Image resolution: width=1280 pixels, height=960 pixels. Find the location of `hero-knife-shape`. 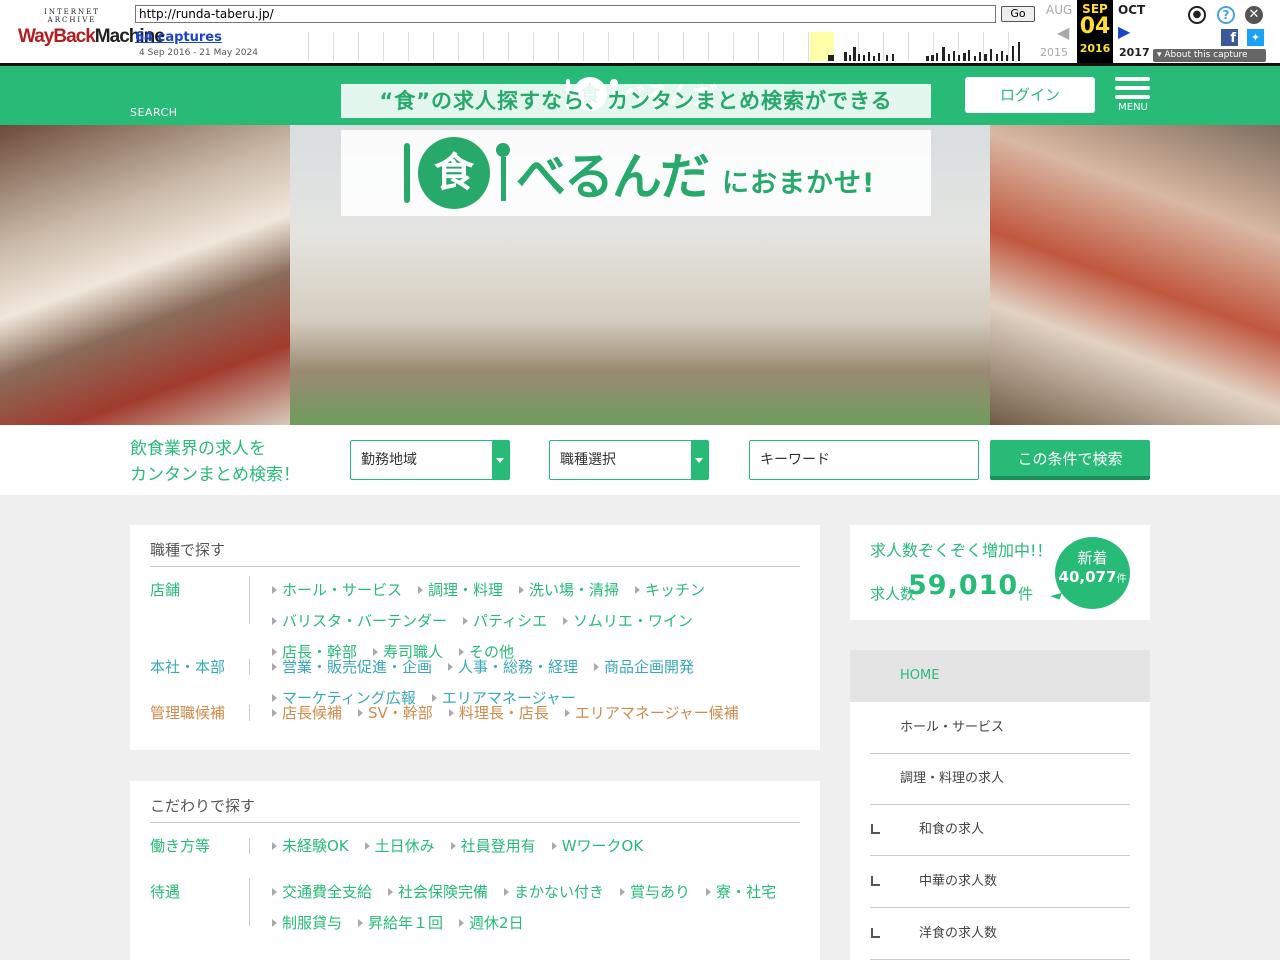

hero-knife-shape is located at coordinates (407, 173).